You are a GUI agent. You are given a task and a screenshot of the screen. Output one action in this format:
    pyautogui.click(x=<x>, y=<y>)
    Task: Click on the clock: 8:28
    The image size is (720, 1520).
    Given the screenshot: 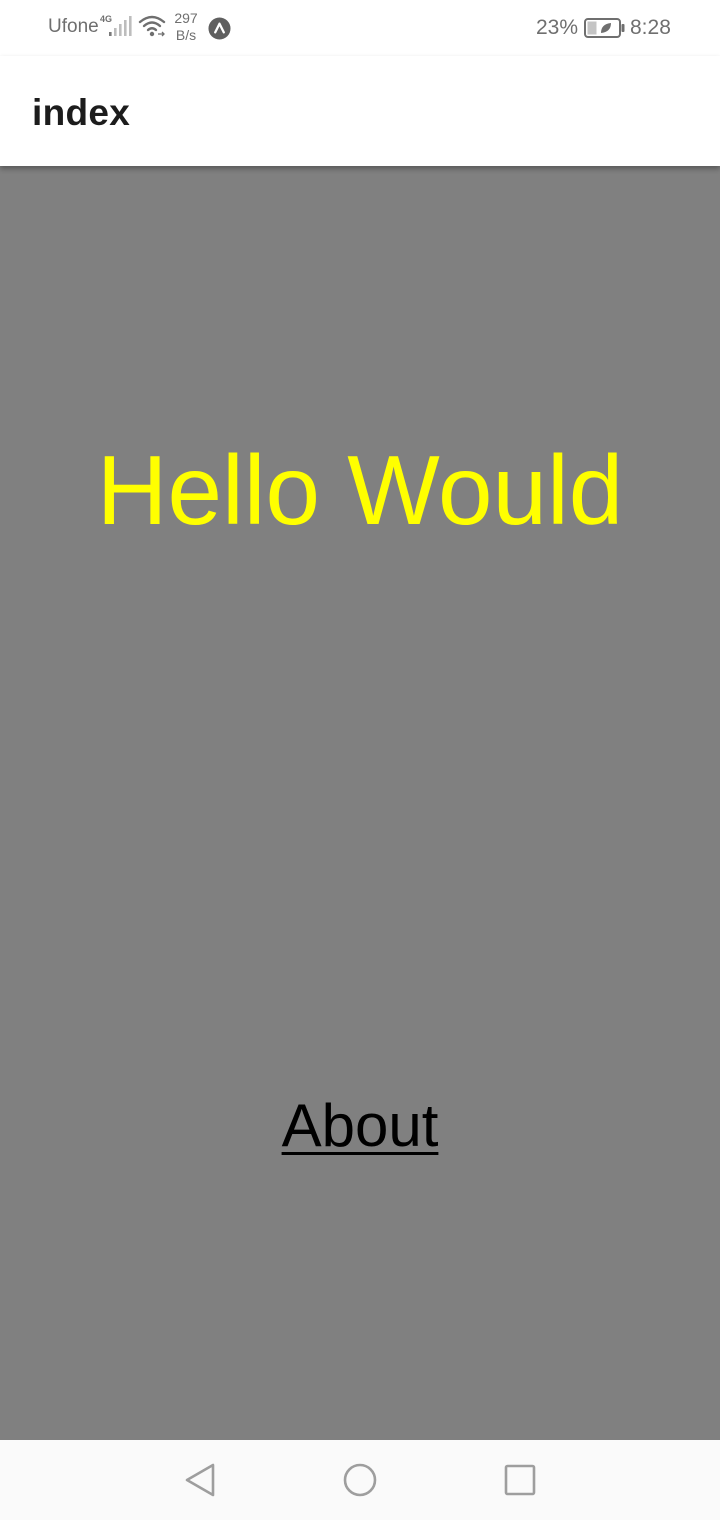 What is the action you would take?
    pyautogui.click(x=650, y=27)
    